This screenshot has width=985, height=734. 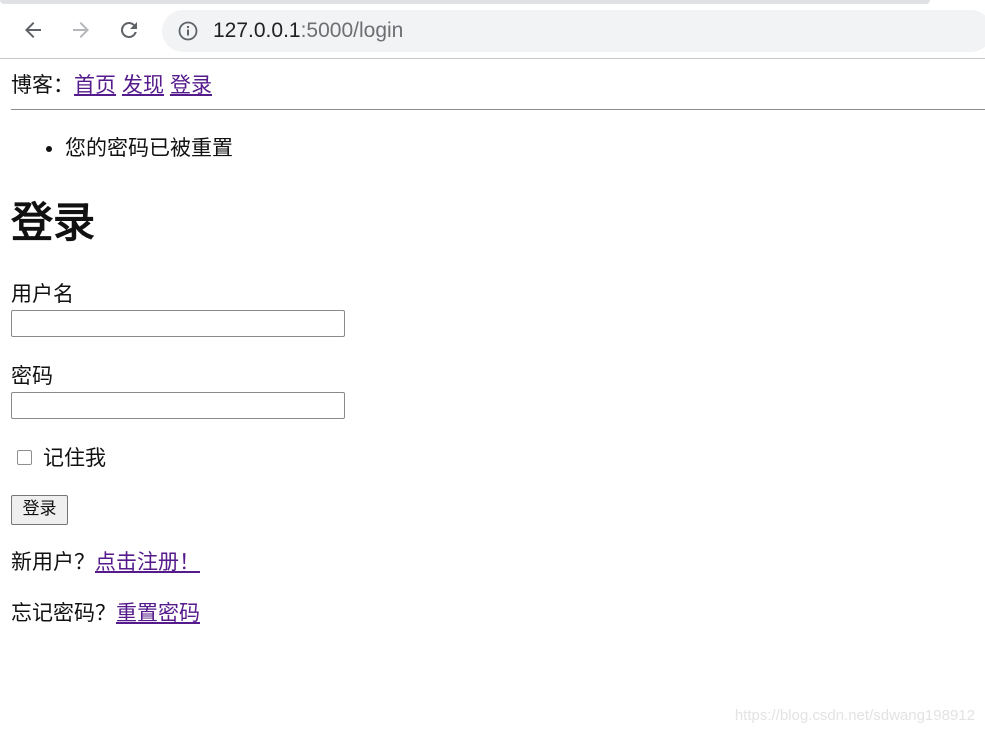 What do you see at coordinates (39, 510) in the screenshot?
I see `login-submit-button: 登录` at bounding box center [39, 510].